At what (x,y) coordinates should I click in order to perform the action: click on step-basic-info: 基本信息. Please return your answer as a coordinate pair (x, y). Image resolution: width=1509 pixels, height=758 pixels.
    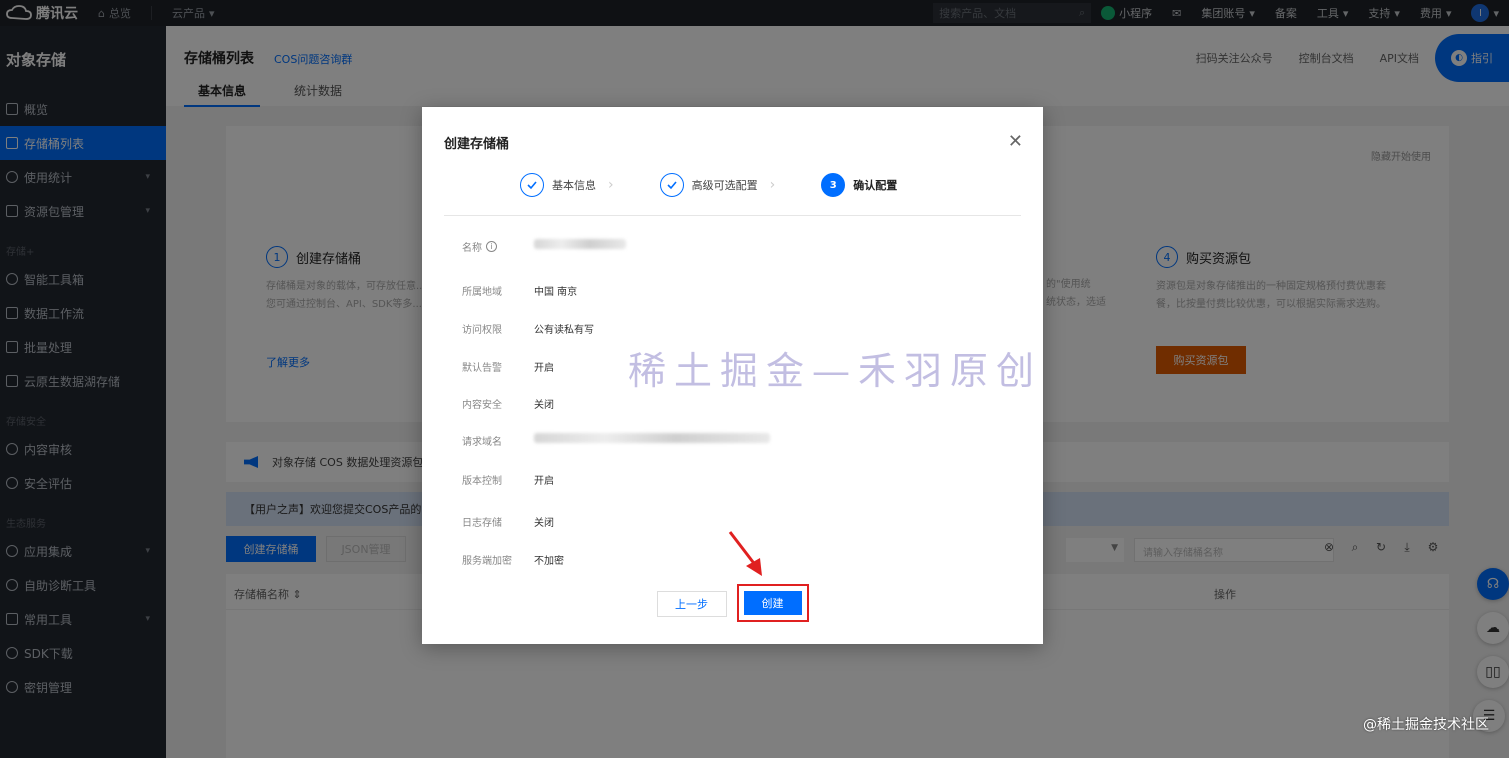
    Looking at the image, I should click on (558, 185).